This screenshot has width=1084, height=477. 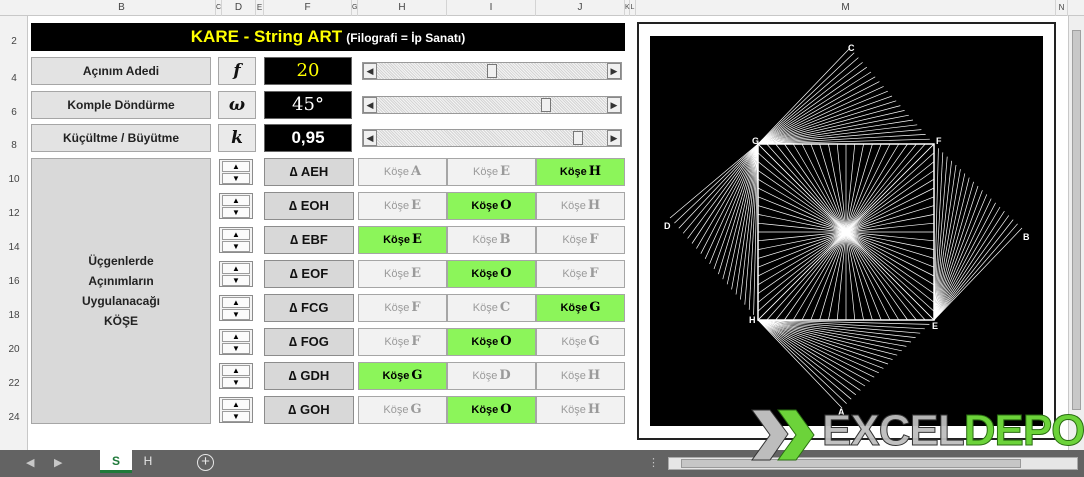 I want to click on row-number: 18, so click(x=14, y=315).